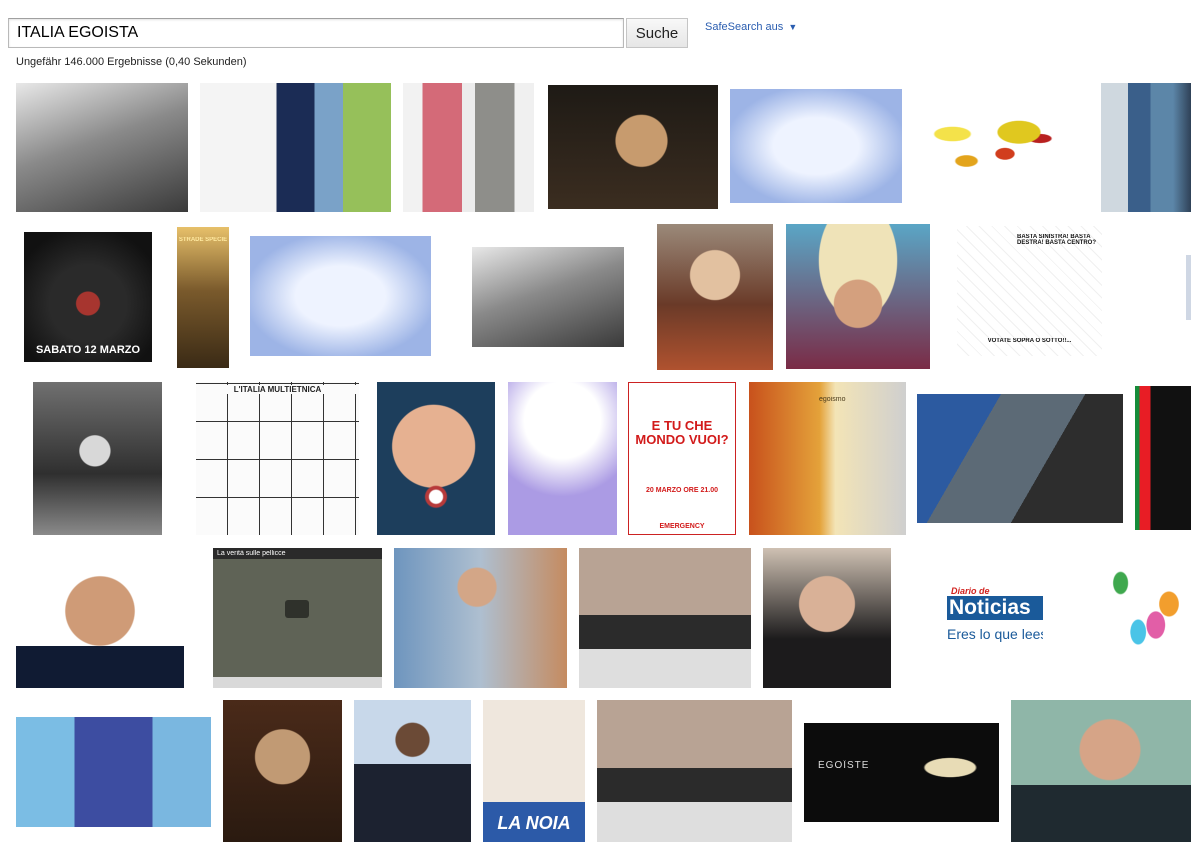 This screenshot has width=1191, height=842. Describe the element at coordinates (277, 458) in the screenshot. I see `image-result: L'ITALIA MULTIETNICA` at that location.